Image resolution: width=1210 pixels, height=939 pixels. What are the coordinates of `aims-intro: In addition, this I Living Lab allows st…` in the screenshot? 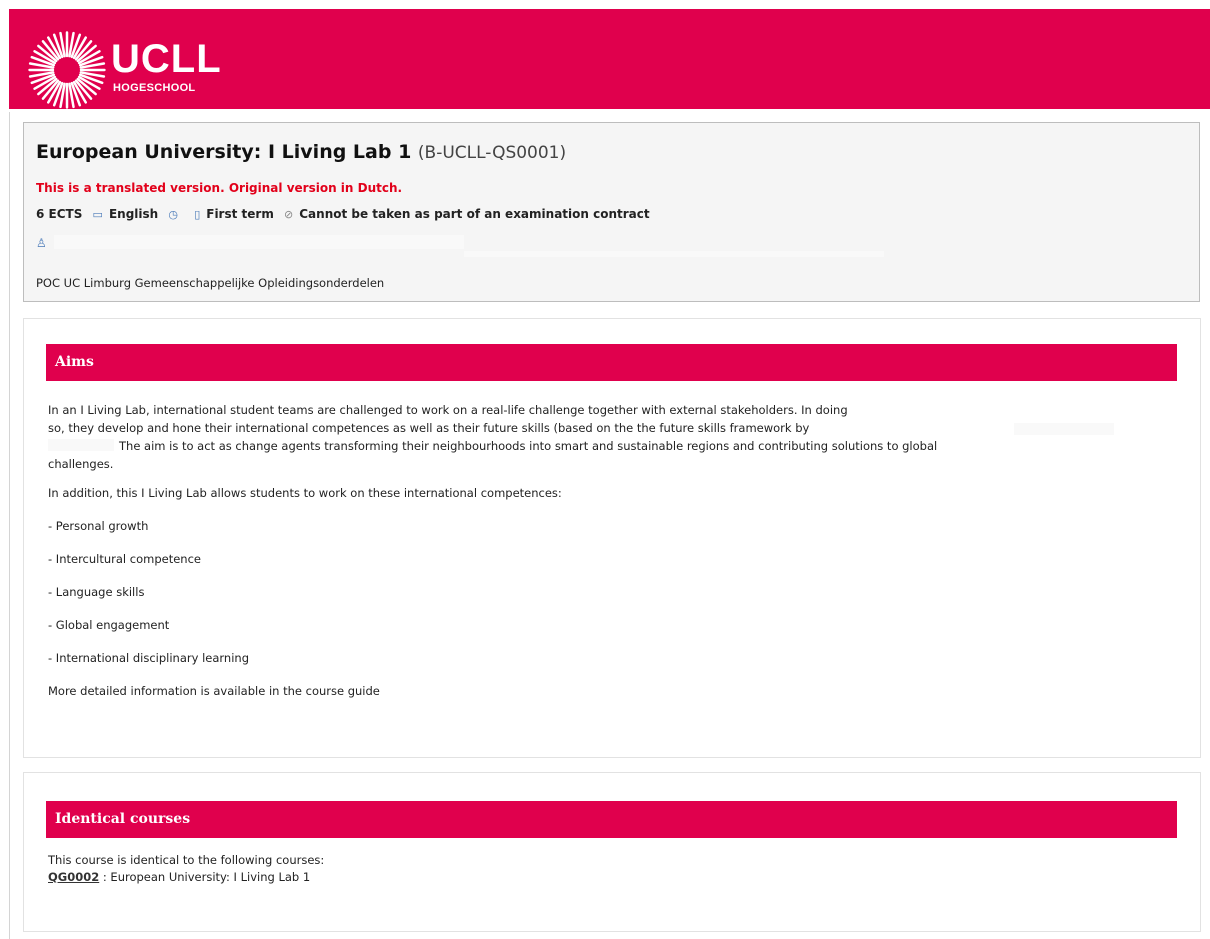 It's located at (305, 493).